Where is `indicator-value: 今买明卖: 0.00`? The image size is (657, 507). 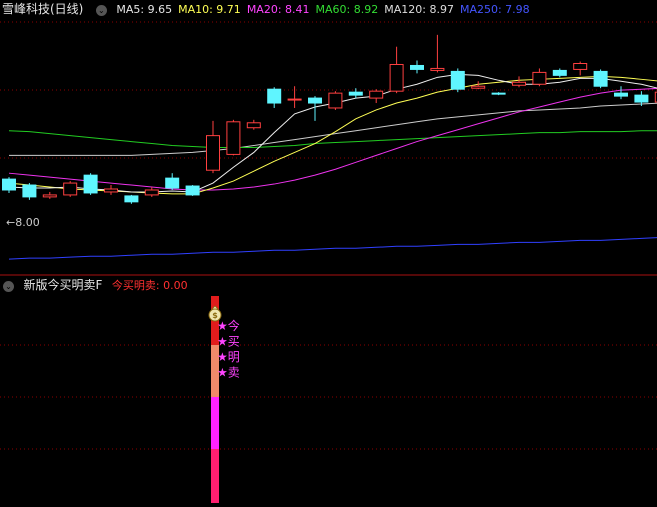 indicator-value: 今买明卖: 0.00 is located at coordinates (149, 285).